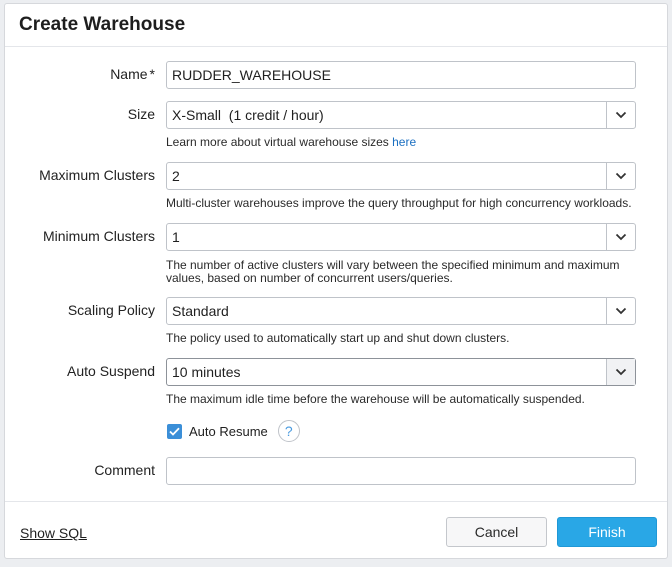 The width and height of the screenshot is (672, 567). I want to click on help-icon: ?, so click(288, 431).